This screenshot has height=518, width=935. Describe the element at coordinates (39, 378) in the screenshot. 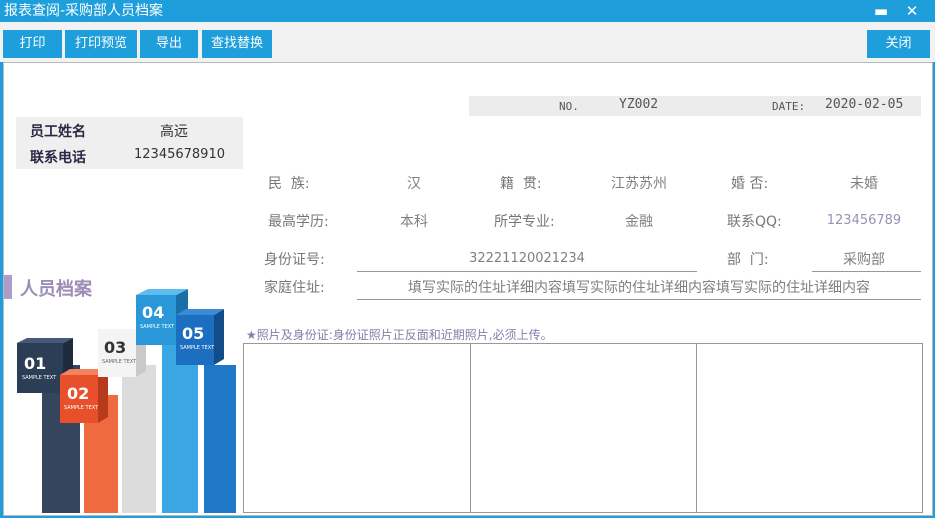

I see `infographic-caption-01: SAMPLE TEXT` at that location.